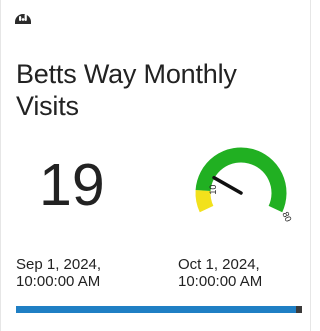 The width and height of the screenshot is (320, 331). What do you see at coordinates (220, 281) in the screenshot?
I see `end-date-line-2: 10:00:00 AM` at bounding box center [220, 281].